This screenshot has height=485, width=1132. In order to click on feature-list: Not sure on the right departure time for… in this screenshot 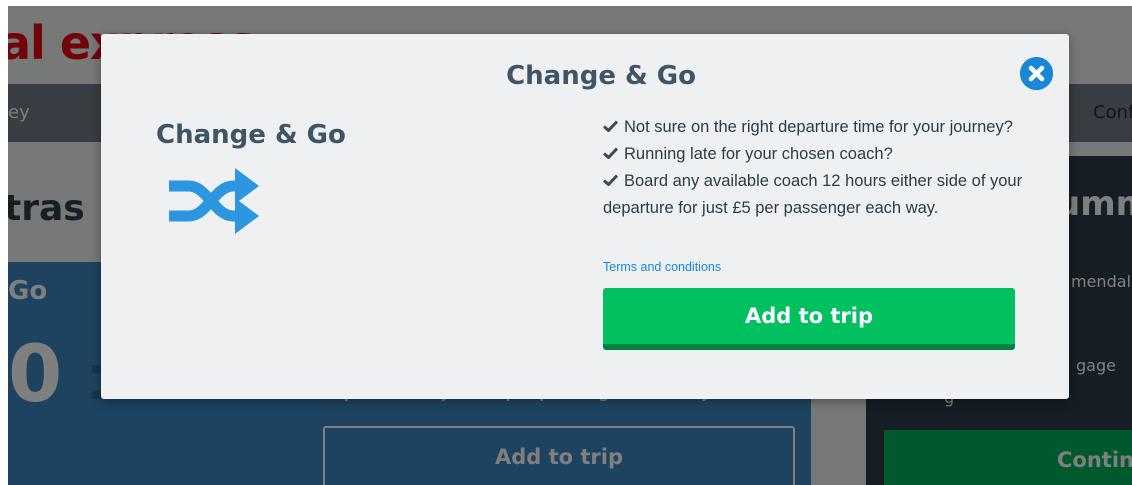, I will do `click(813, 168)`.